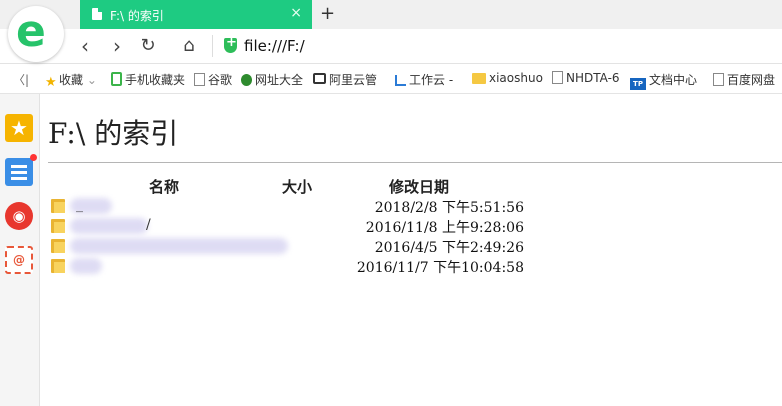 The height and width of the screenshot is (406, 782). Describe the element at coordinates (449, 208) in the screenshot. I see `modified-date: 2018/2/8 下午5:51:56` at that location.